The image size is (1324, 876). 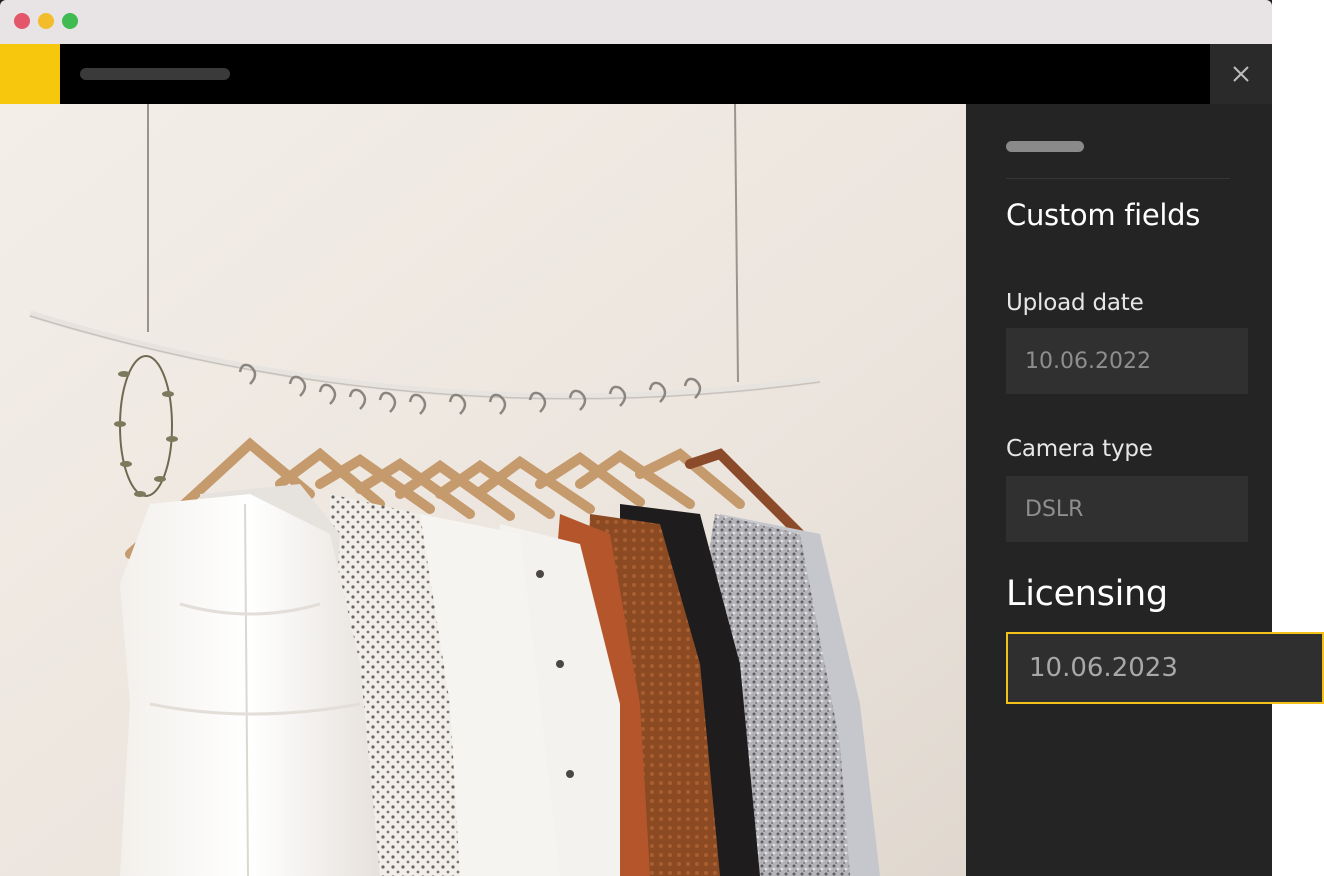 What do you see at coordinates (22, 21) in the screenshot?
I see `window-close-control` at bounding box center [22, 21].